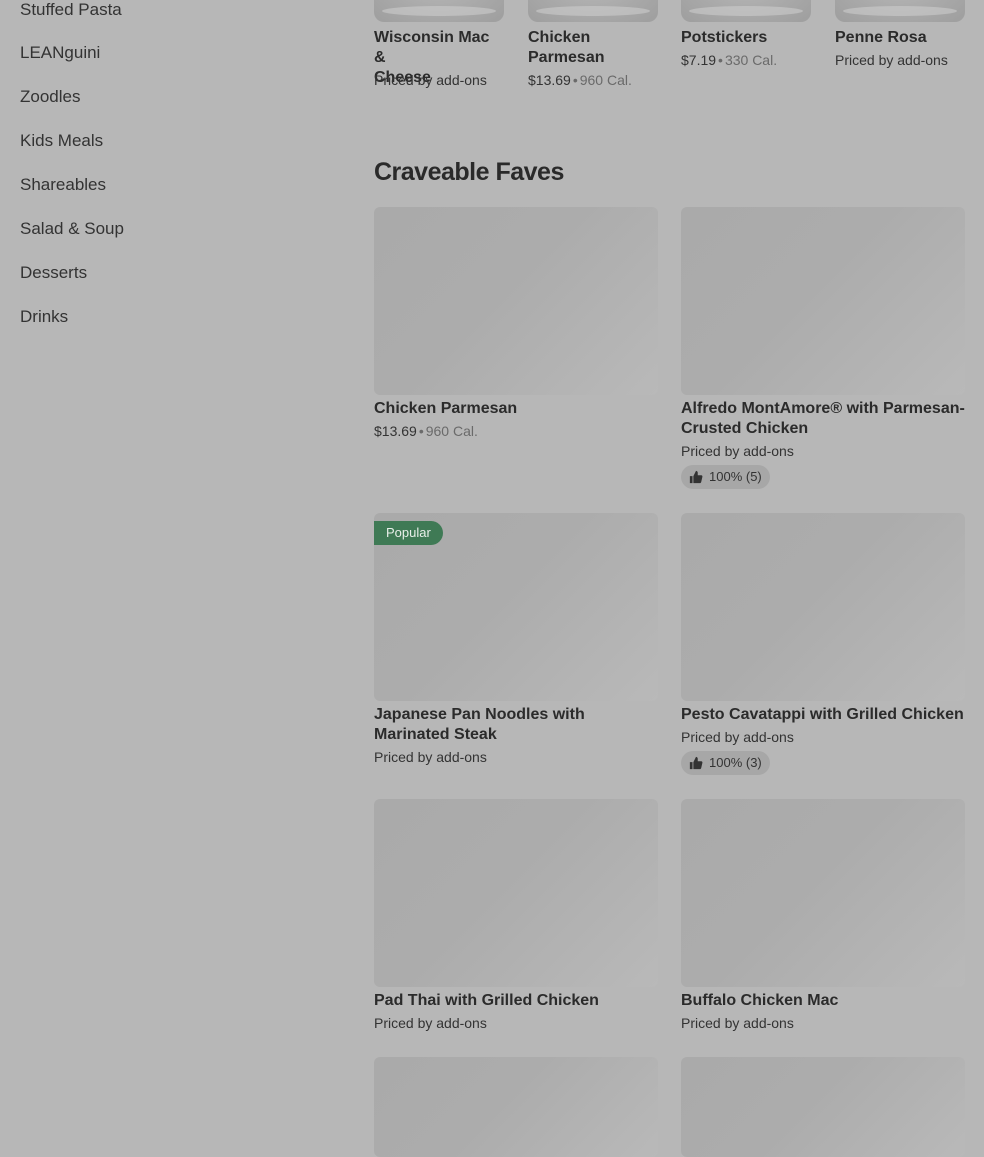 The width and height of the screenshot is (984, 1157). Describe the element at coordinates (53, 273) in the screenshot. I see `sidebar-item-desserts: Desserts` at that location.